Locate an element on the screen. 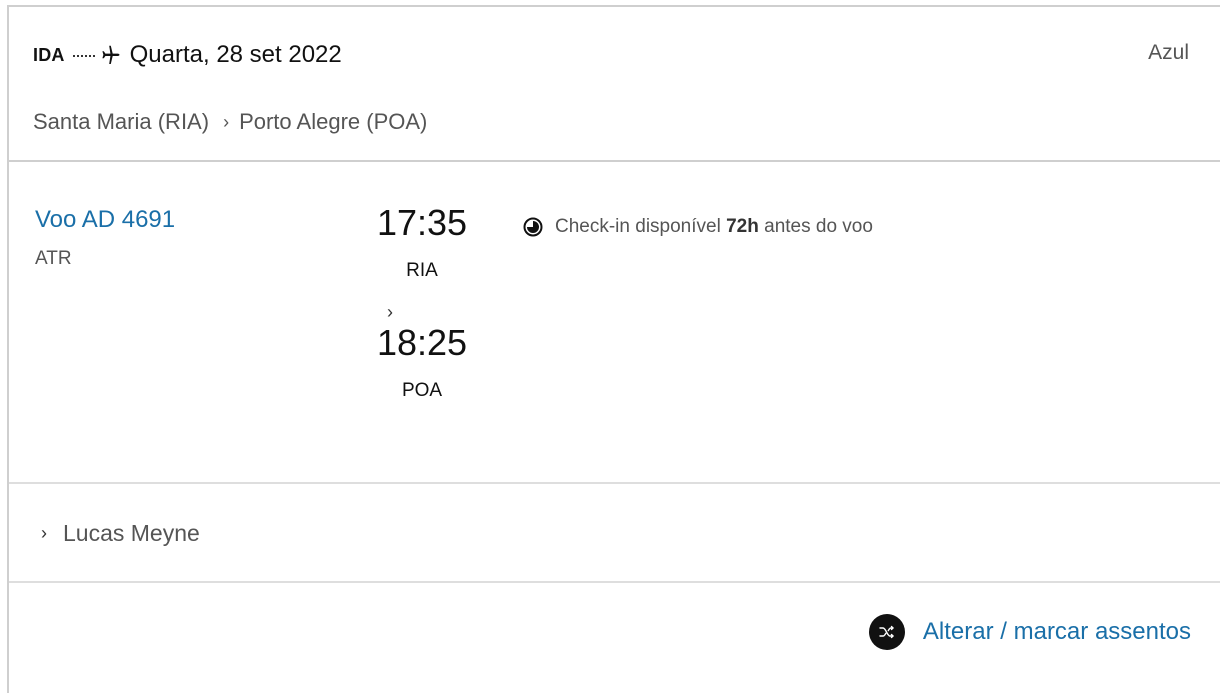 The height and width of the screenshot is (693, 1220). origin: Santa Maria (RIA) is located at coordinates (121, 121).